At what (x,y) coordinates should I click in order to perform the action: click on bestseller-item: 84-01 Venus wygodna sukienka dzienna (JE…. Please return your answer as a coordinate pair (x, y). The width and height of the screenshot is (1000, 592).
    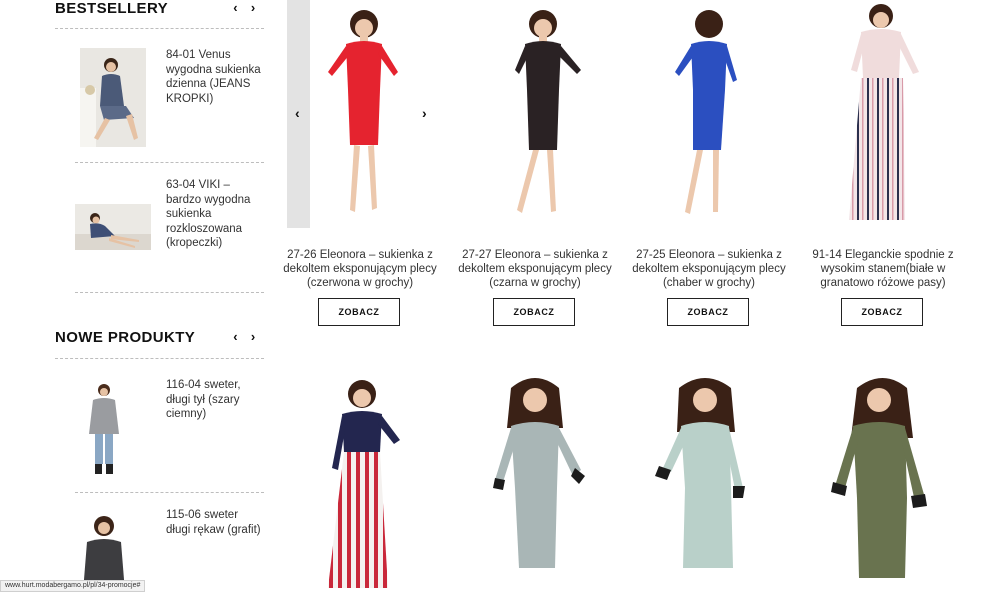
    Looking at the image, I should click on (169, 103).